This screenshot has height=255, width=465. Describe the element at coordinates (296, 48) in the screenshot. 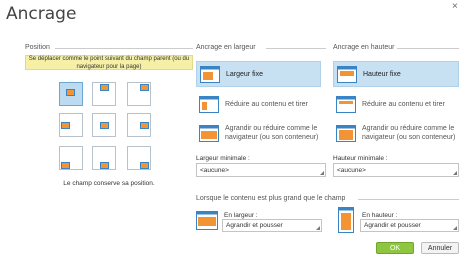

I see `width-group-line` at that location.